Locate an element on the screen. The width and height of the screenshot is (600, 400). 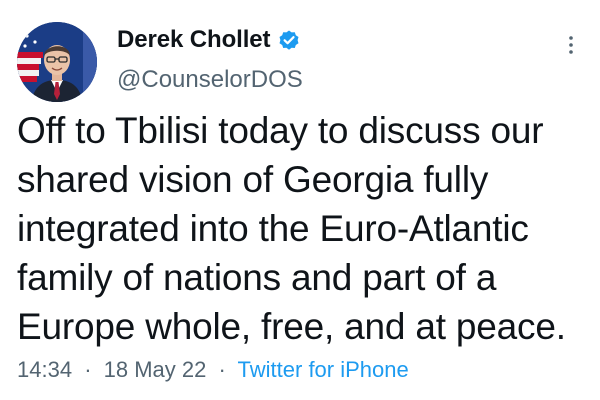
tweet-time: 14:34 is located at coordinates (44, 369).